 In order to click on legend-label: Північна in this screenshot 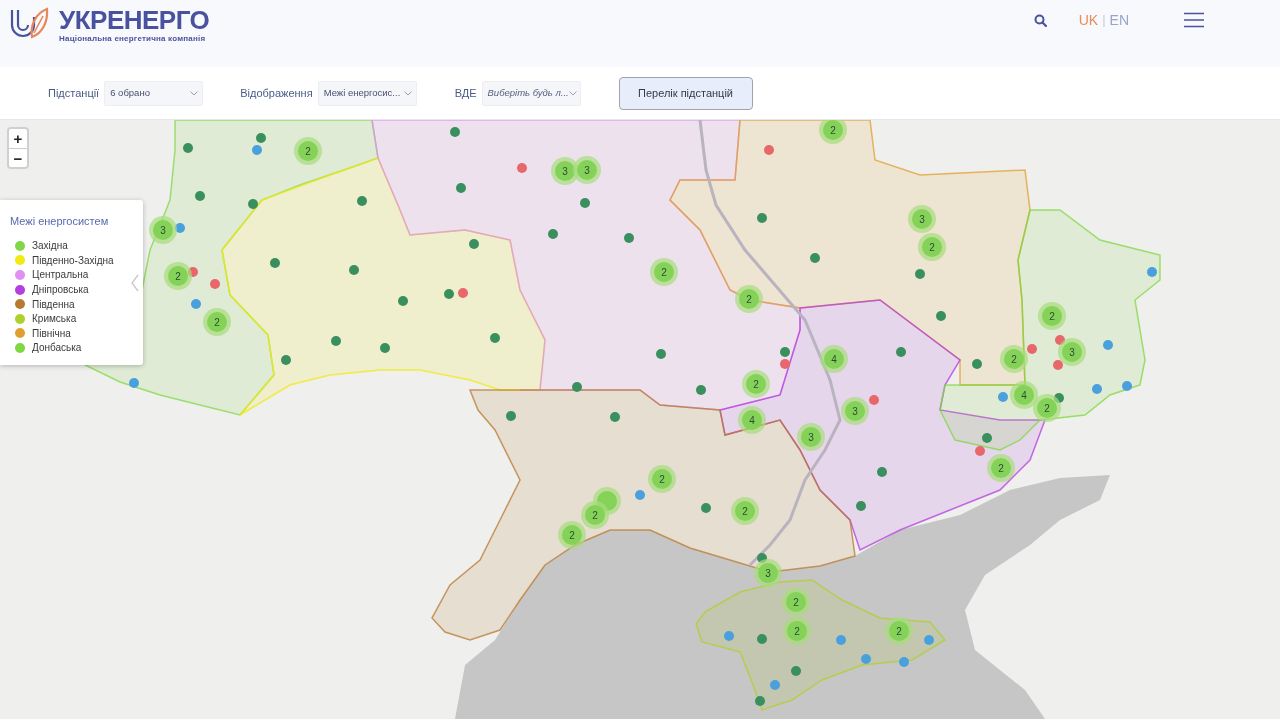, I will do `click(51, 333)`.